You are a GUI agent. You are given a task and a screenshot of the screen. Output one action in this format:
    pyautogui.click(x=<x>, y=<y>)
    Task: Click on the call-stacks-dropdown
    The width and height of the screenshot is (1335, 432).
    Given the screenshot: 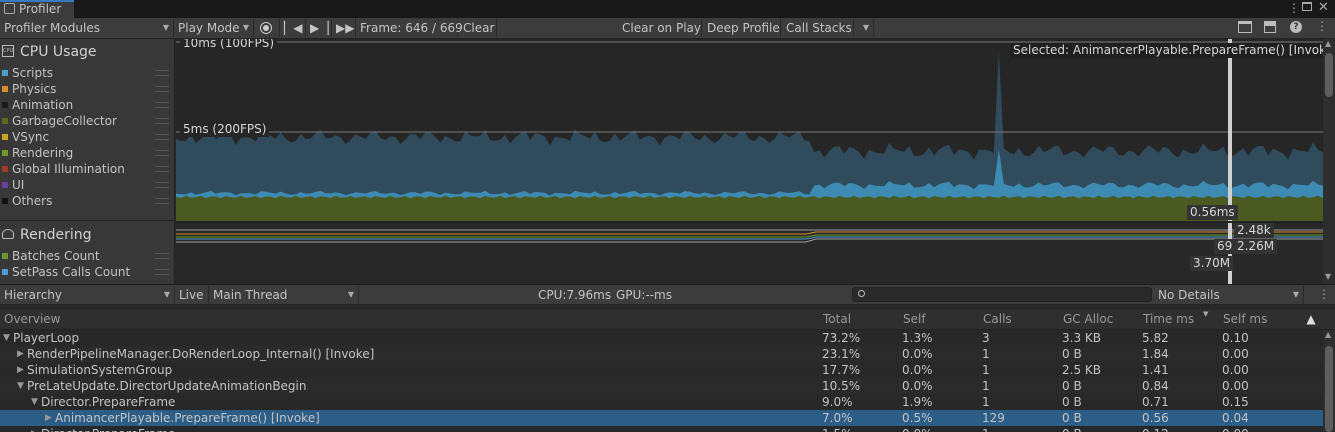 What is the action you would take?
    pyautogui.click(x=864, y=28)
    